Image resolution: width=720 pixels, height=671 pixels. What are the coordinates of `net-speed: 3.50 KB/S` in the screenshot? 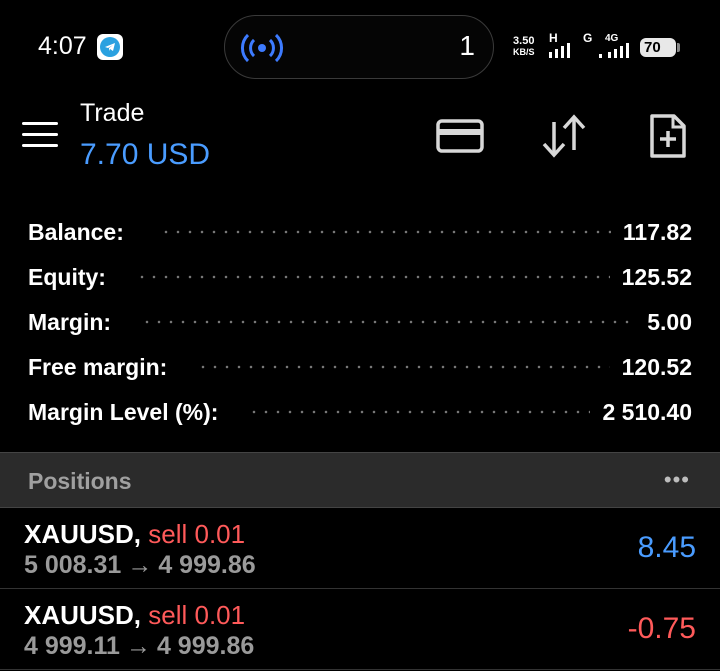 It's located at (524, 47).